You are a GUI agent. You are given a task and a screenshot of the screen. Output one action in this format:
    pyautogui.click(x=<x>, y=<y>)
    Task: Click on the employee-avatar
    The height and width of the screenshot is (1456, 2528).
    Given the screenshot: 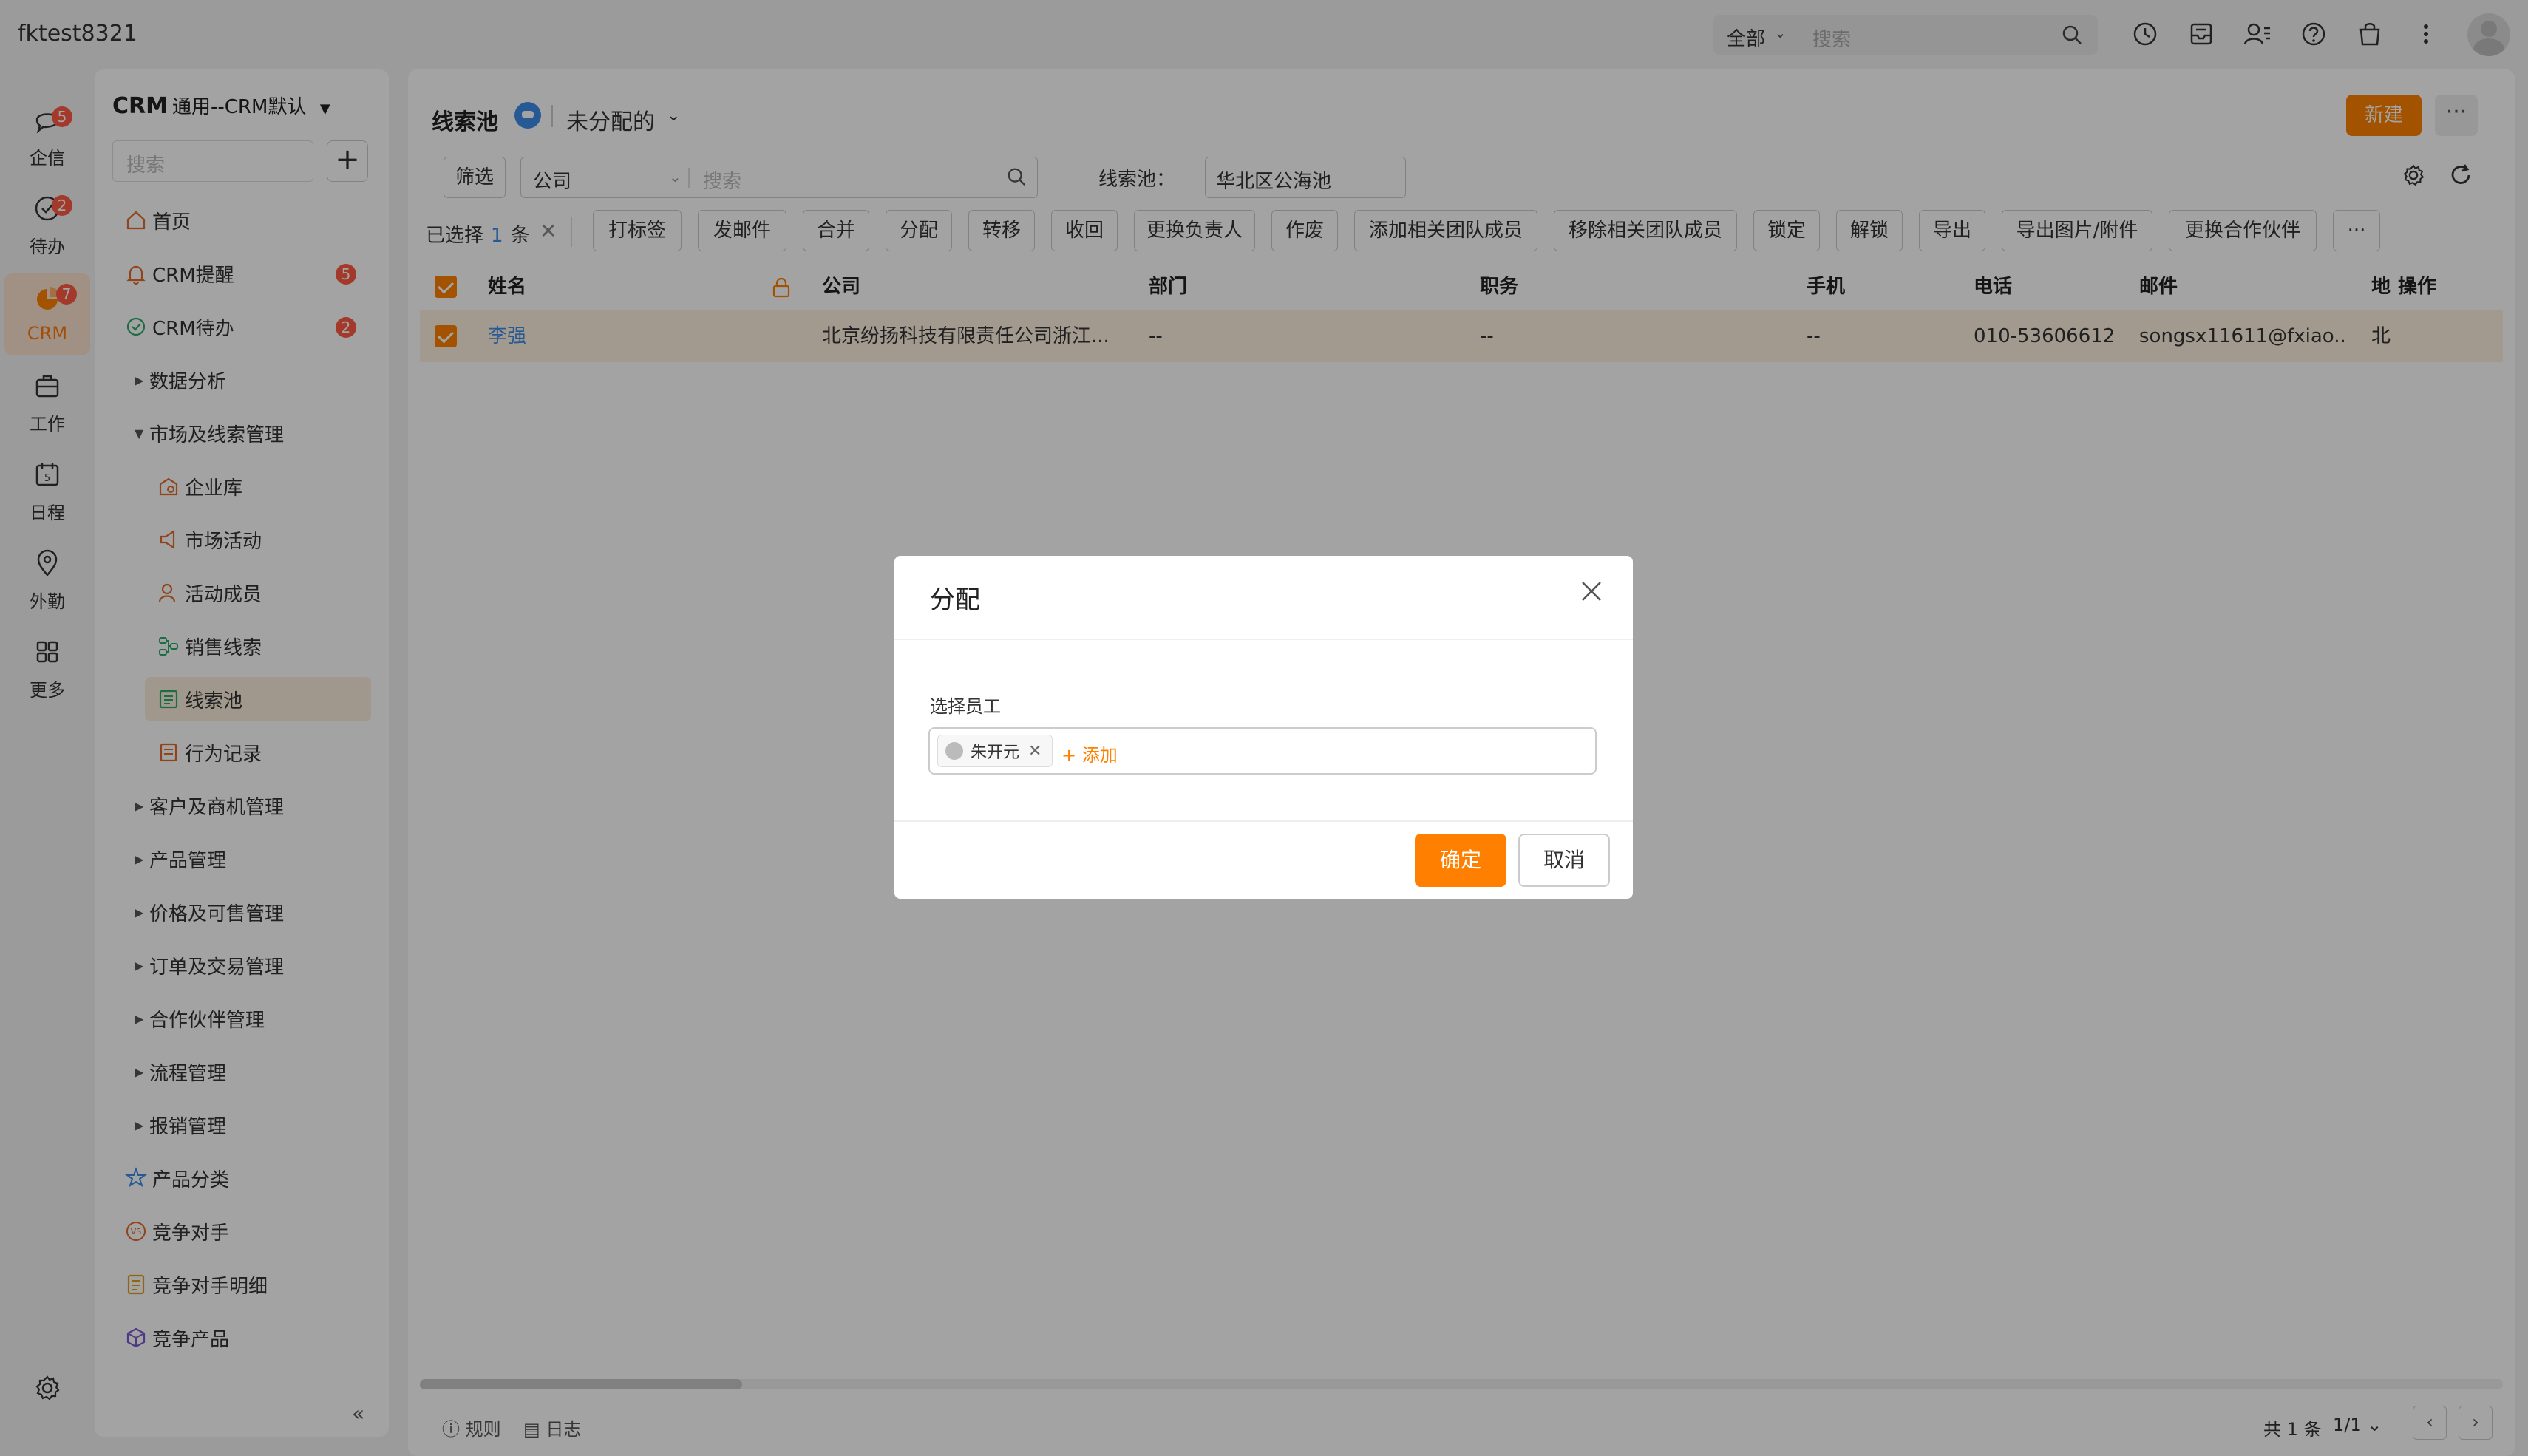 What is the action you would take?
    pyautogui.click(x=954, y=751)
    